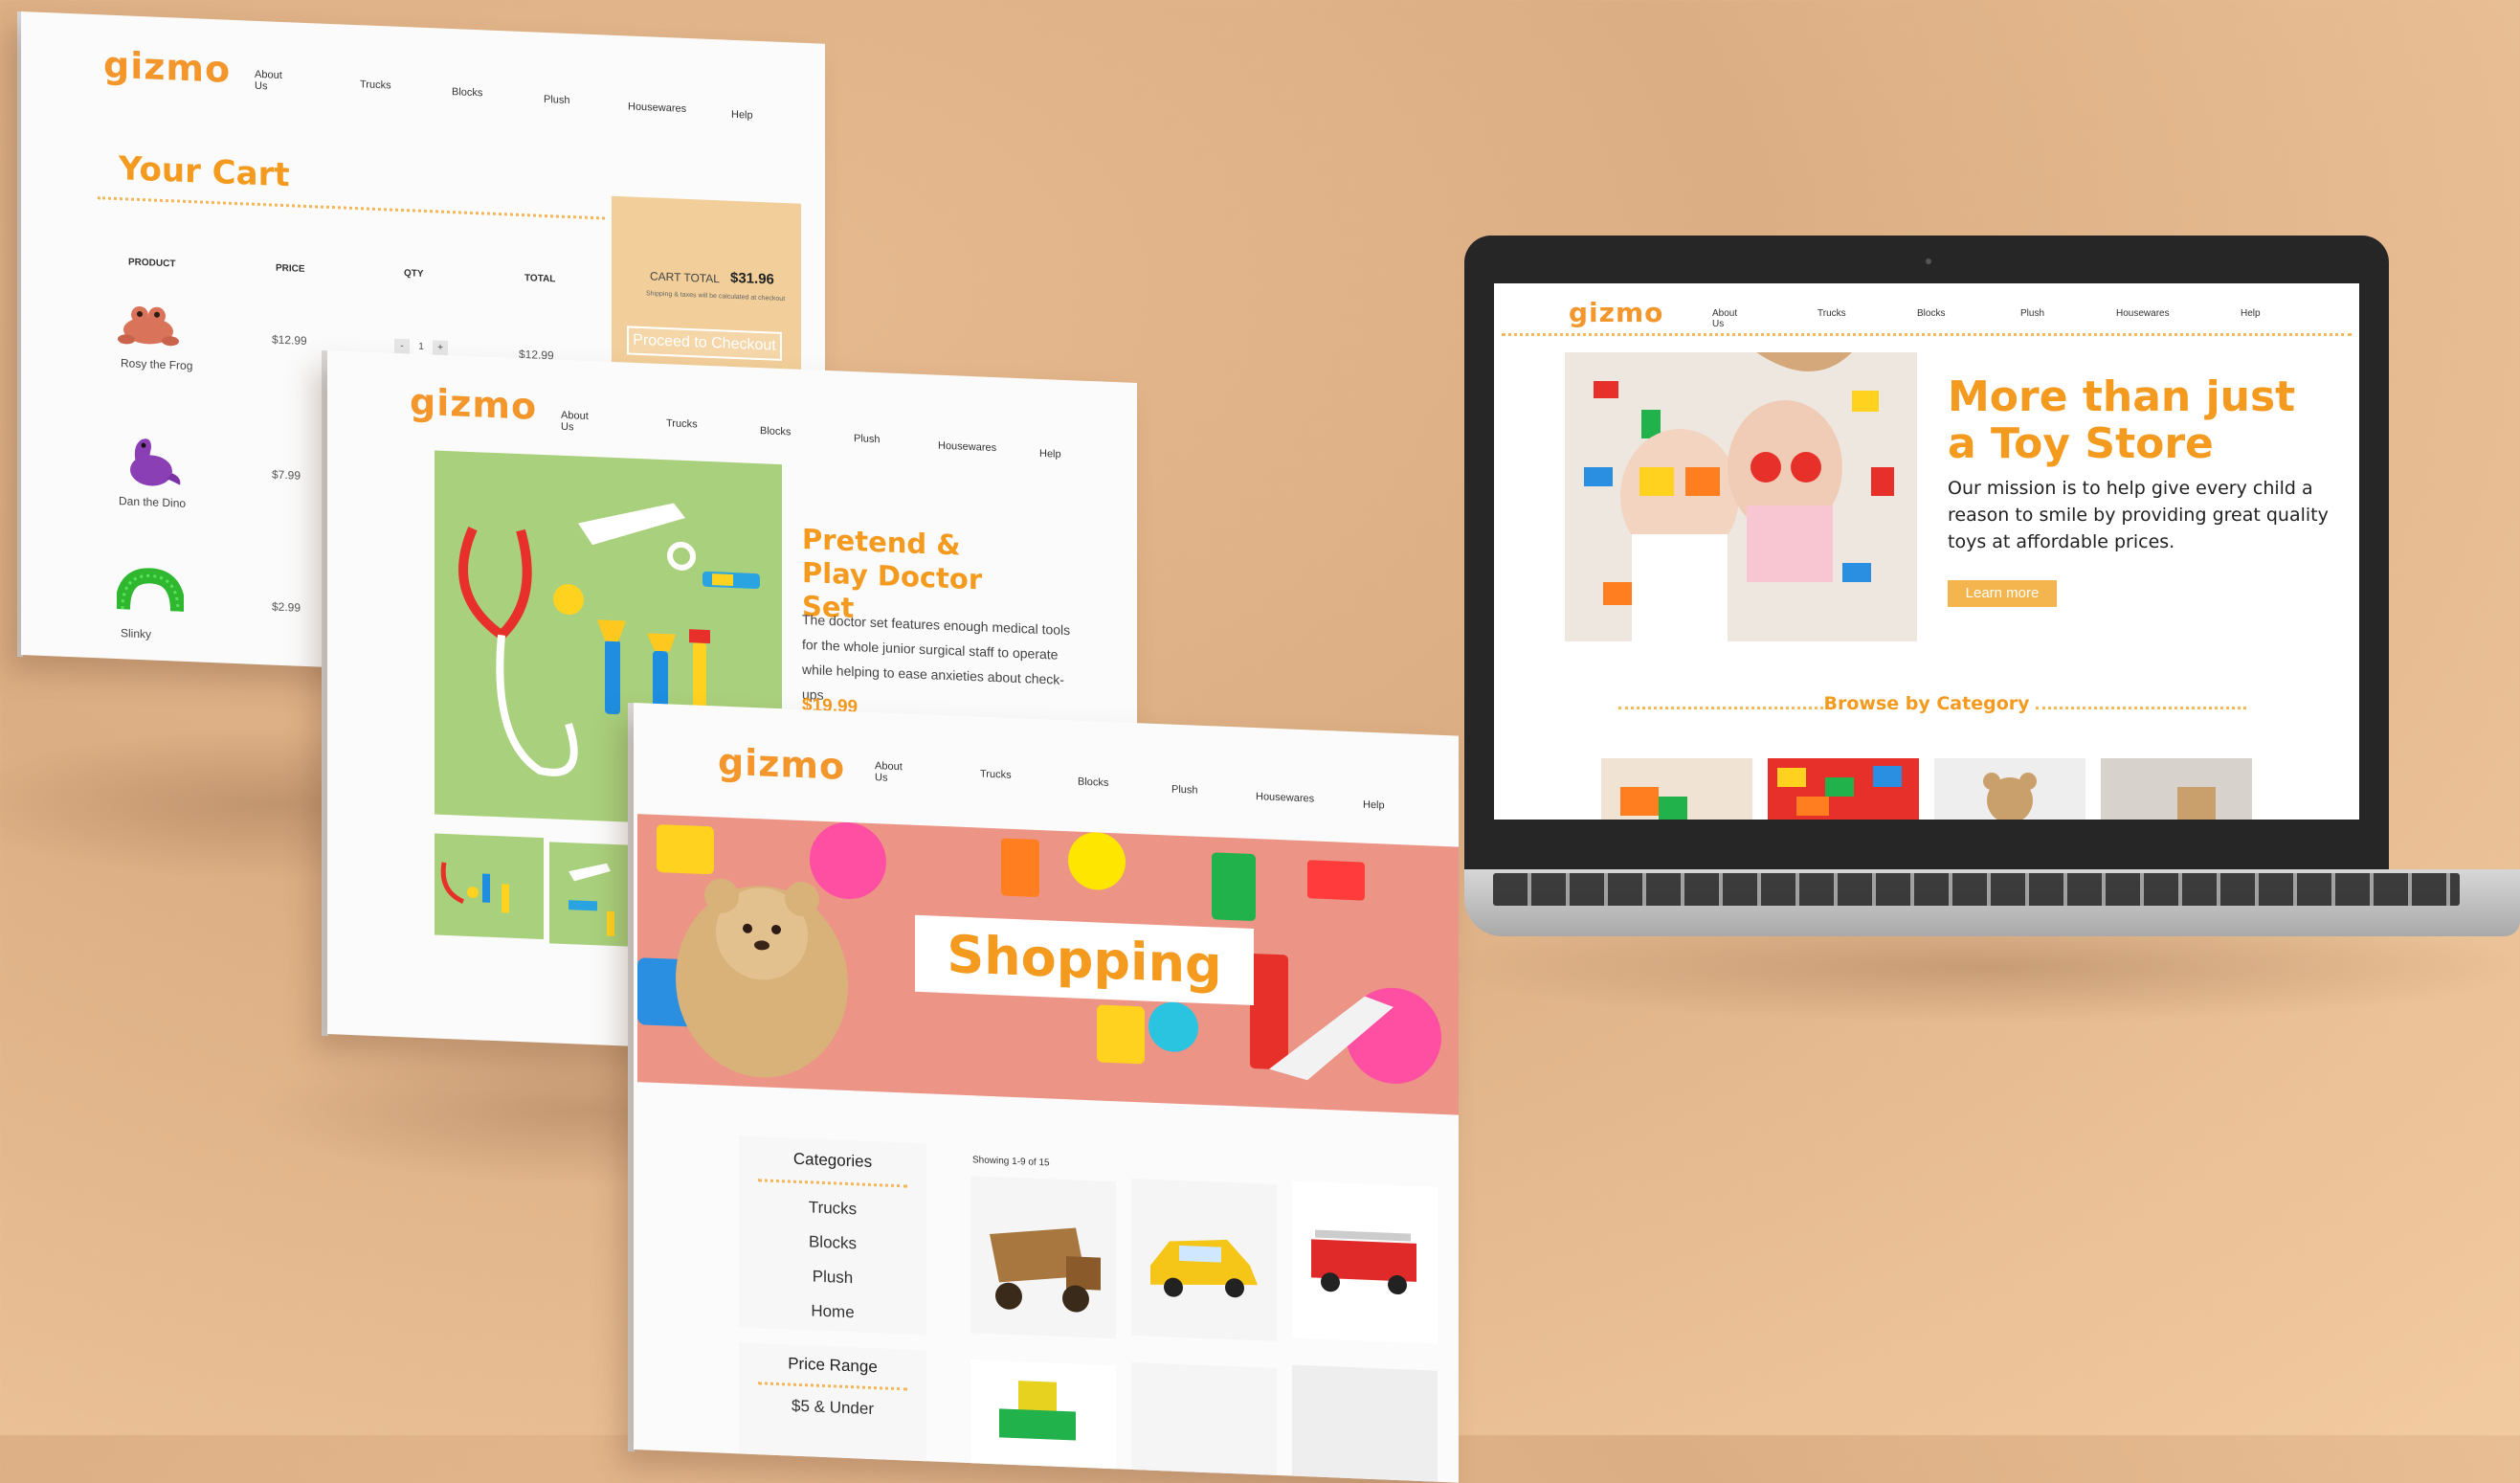 The height and width of the screenshot is (1483, 2520). I want to click on home-headline: More than just a Toy Store, so click(2122, 420).